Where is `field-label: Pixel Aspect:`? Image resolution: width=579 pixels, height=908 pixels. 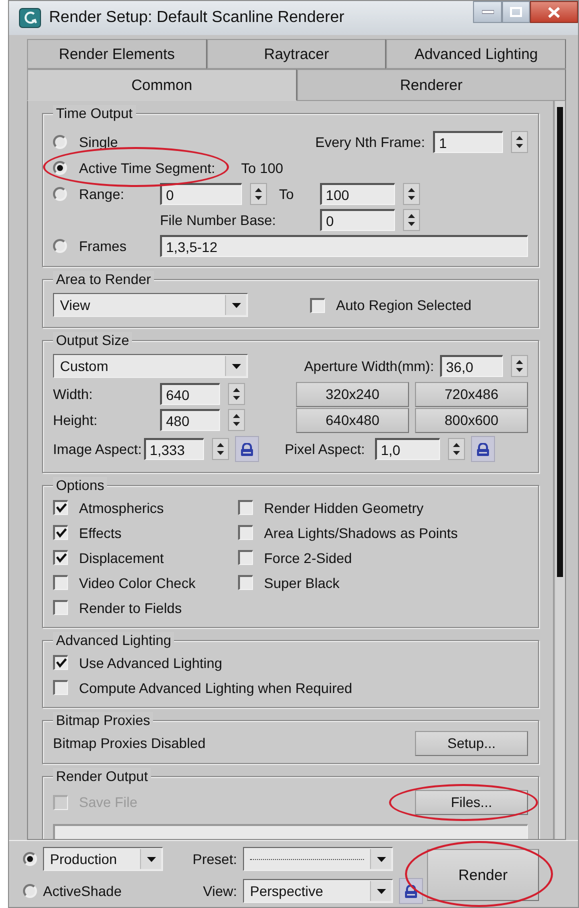
field-label: Pixel Aspect: is located at coordinates (324, 449).